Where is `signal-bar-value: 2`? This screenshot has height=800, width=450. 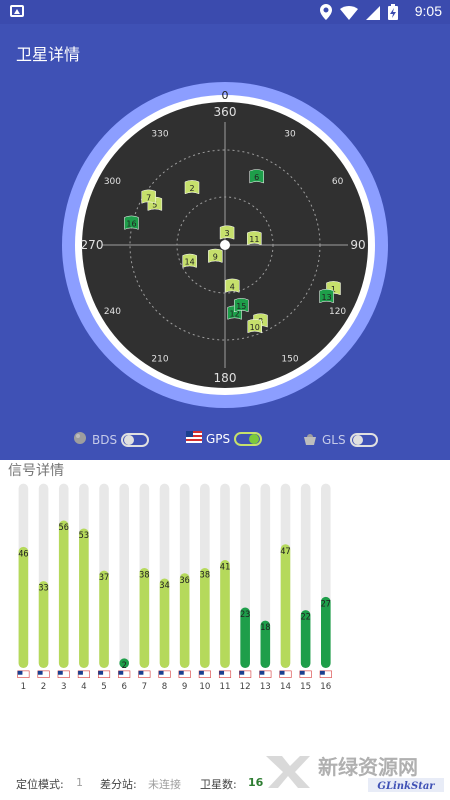 signal-bar-value: 2 is located at coordinates (124, 666).